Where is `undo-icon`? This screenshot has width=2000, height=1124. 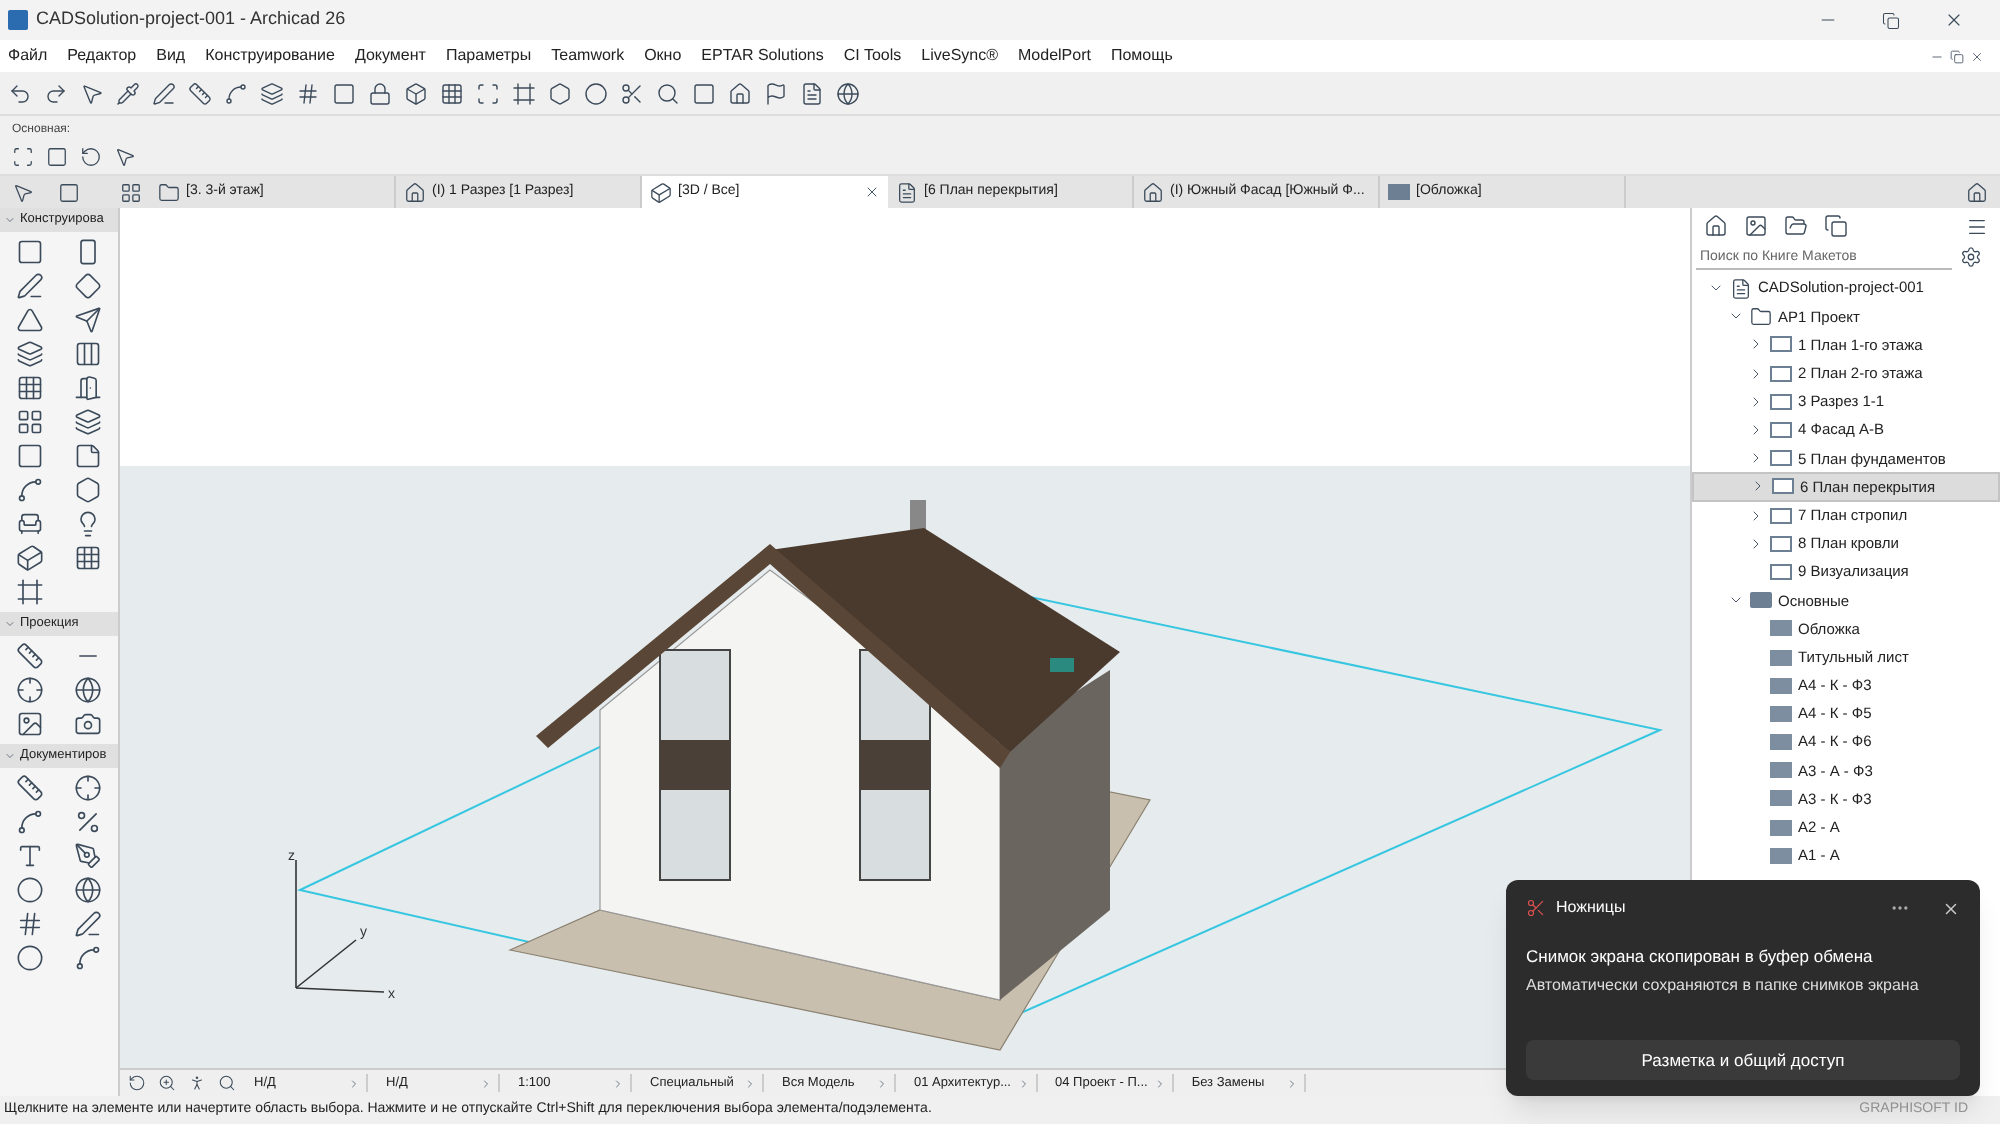 undo-icon is located at coordinates (20, 93).